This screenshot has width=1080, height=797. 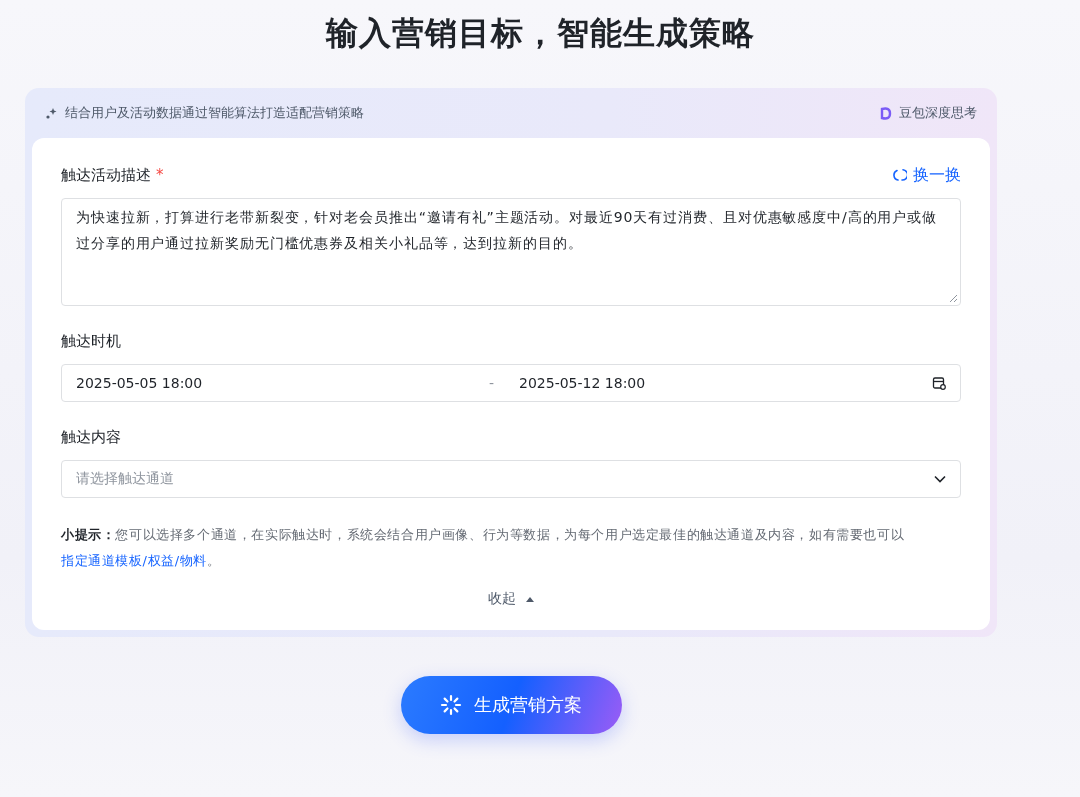 I want to click on collapse-toggle: 收起, so click(x=511, y=599).